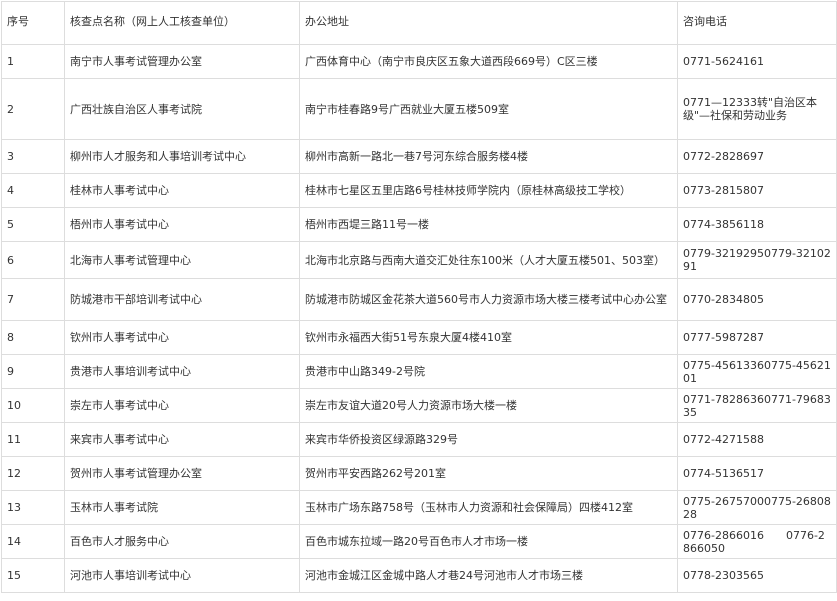 This screenshot has width=837, height=601. What do you see at coordinates (182, 575) in the screenshot?
I see `center-name: 河池市人事培训考试中心` at bounding box center [182, 575].